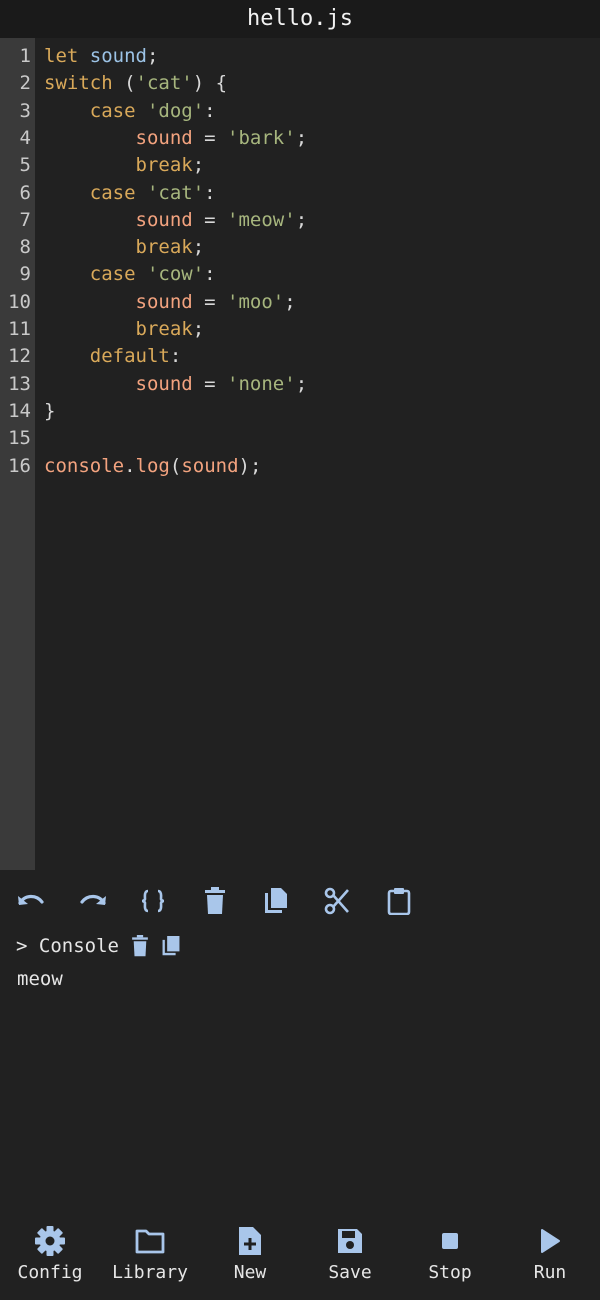 The image size is (600, 1300). What do you see at coordinates (25, 165) in the screenshot?
I see `line-number: 5` at bounding box center [25, 165].